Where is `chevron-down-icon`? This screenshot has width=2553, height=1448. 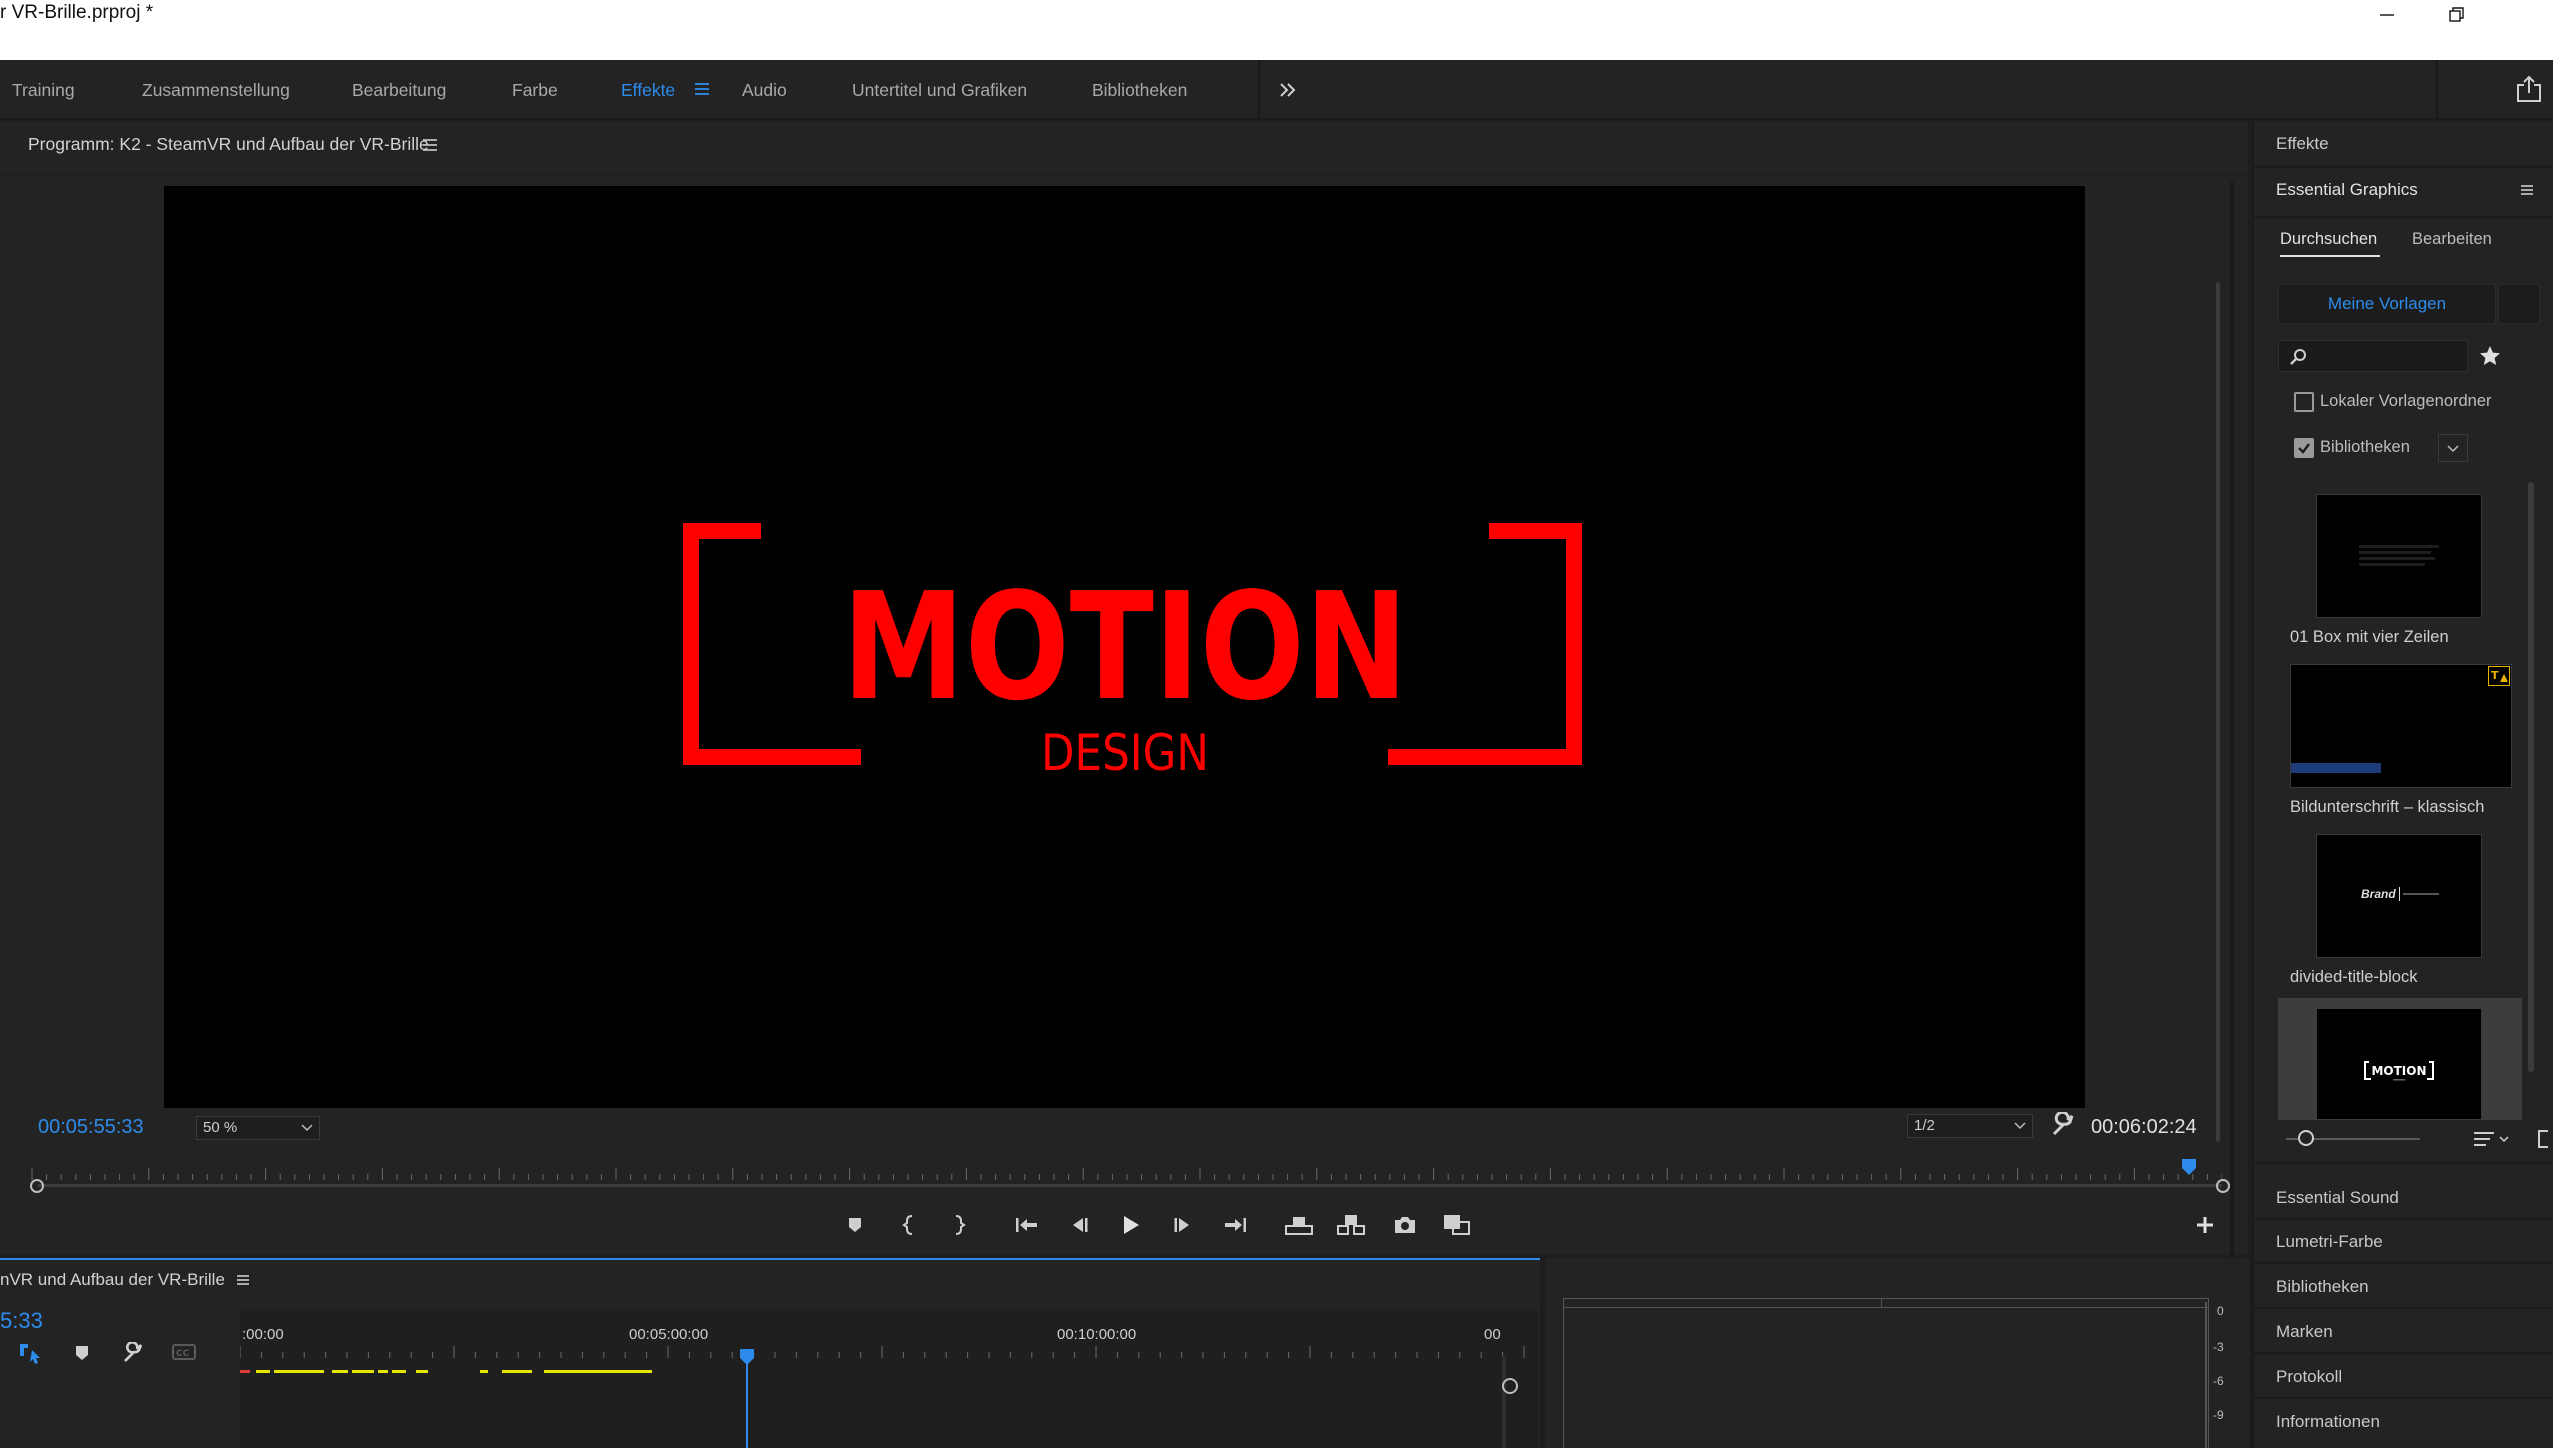 chevron-down-icon is located at coordinates (307, 1128).